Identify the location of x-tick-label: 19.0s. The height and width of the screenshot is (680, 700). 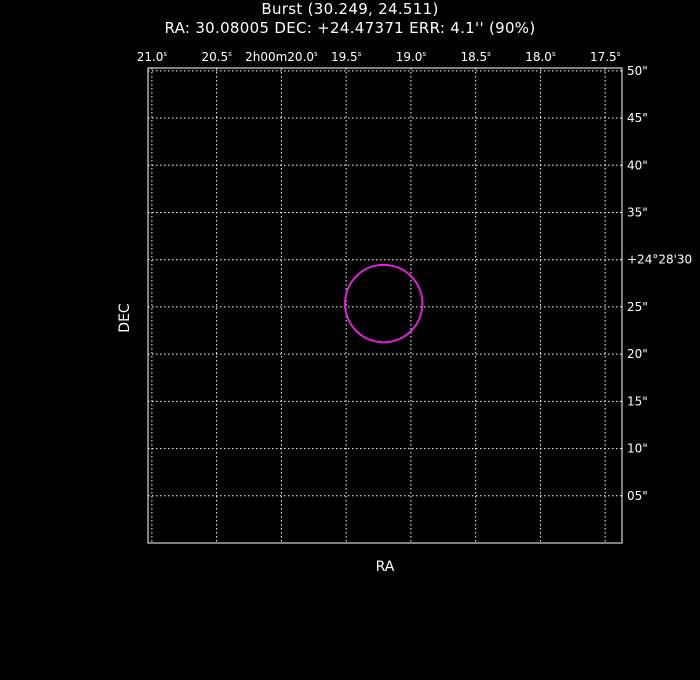
(411, 57).